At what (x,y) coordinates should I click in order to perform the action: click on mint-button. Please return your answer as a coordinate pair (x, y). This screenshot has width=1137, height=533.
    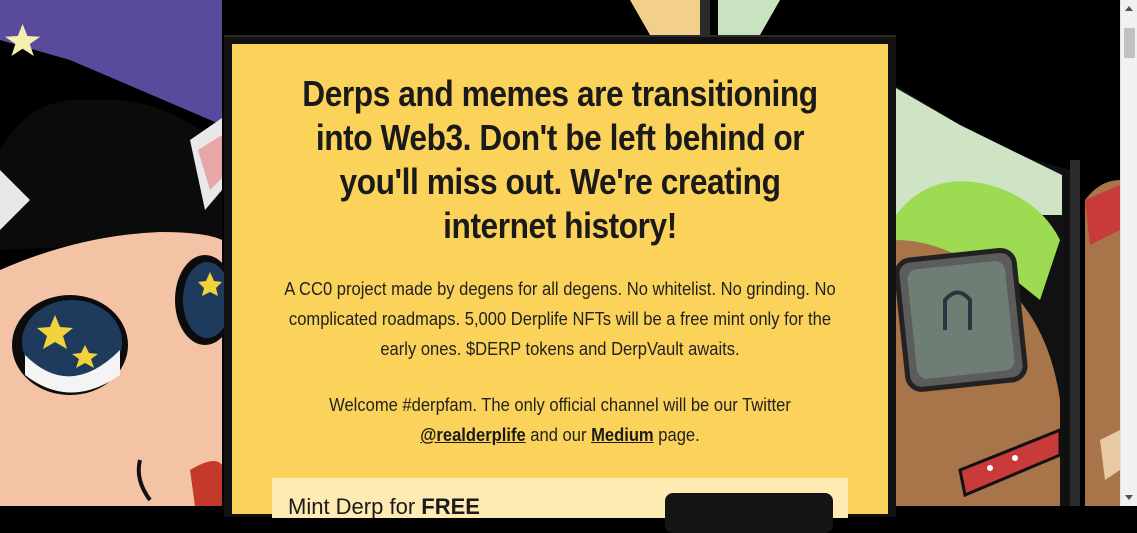
    Looking at the image, I should click on (749, 513).